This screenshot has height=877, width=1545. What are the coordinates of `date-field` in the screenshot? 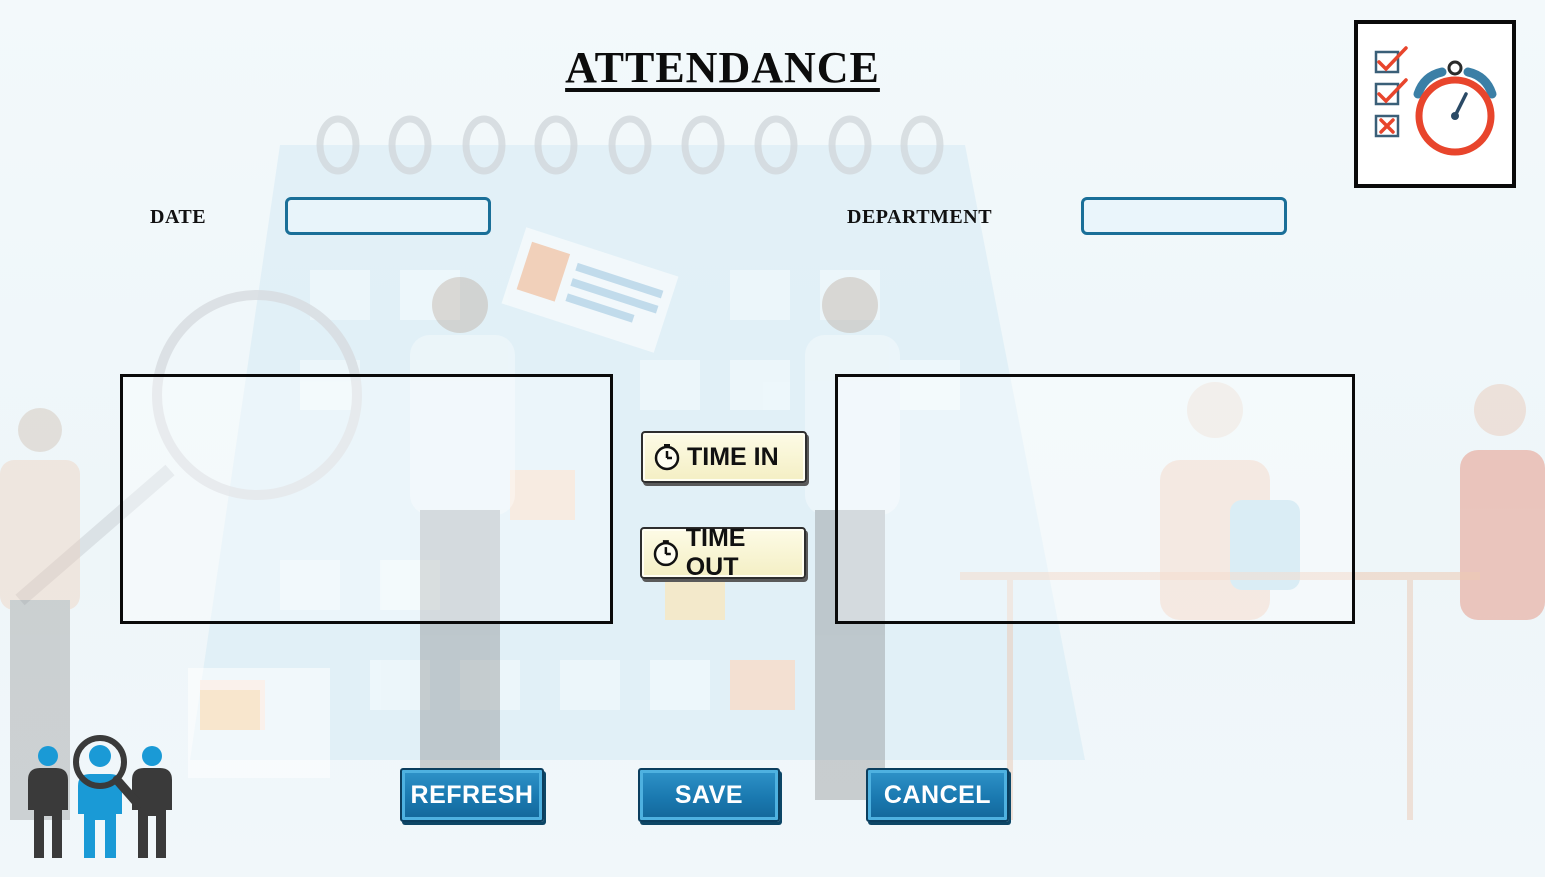 It's located at (388, 216).